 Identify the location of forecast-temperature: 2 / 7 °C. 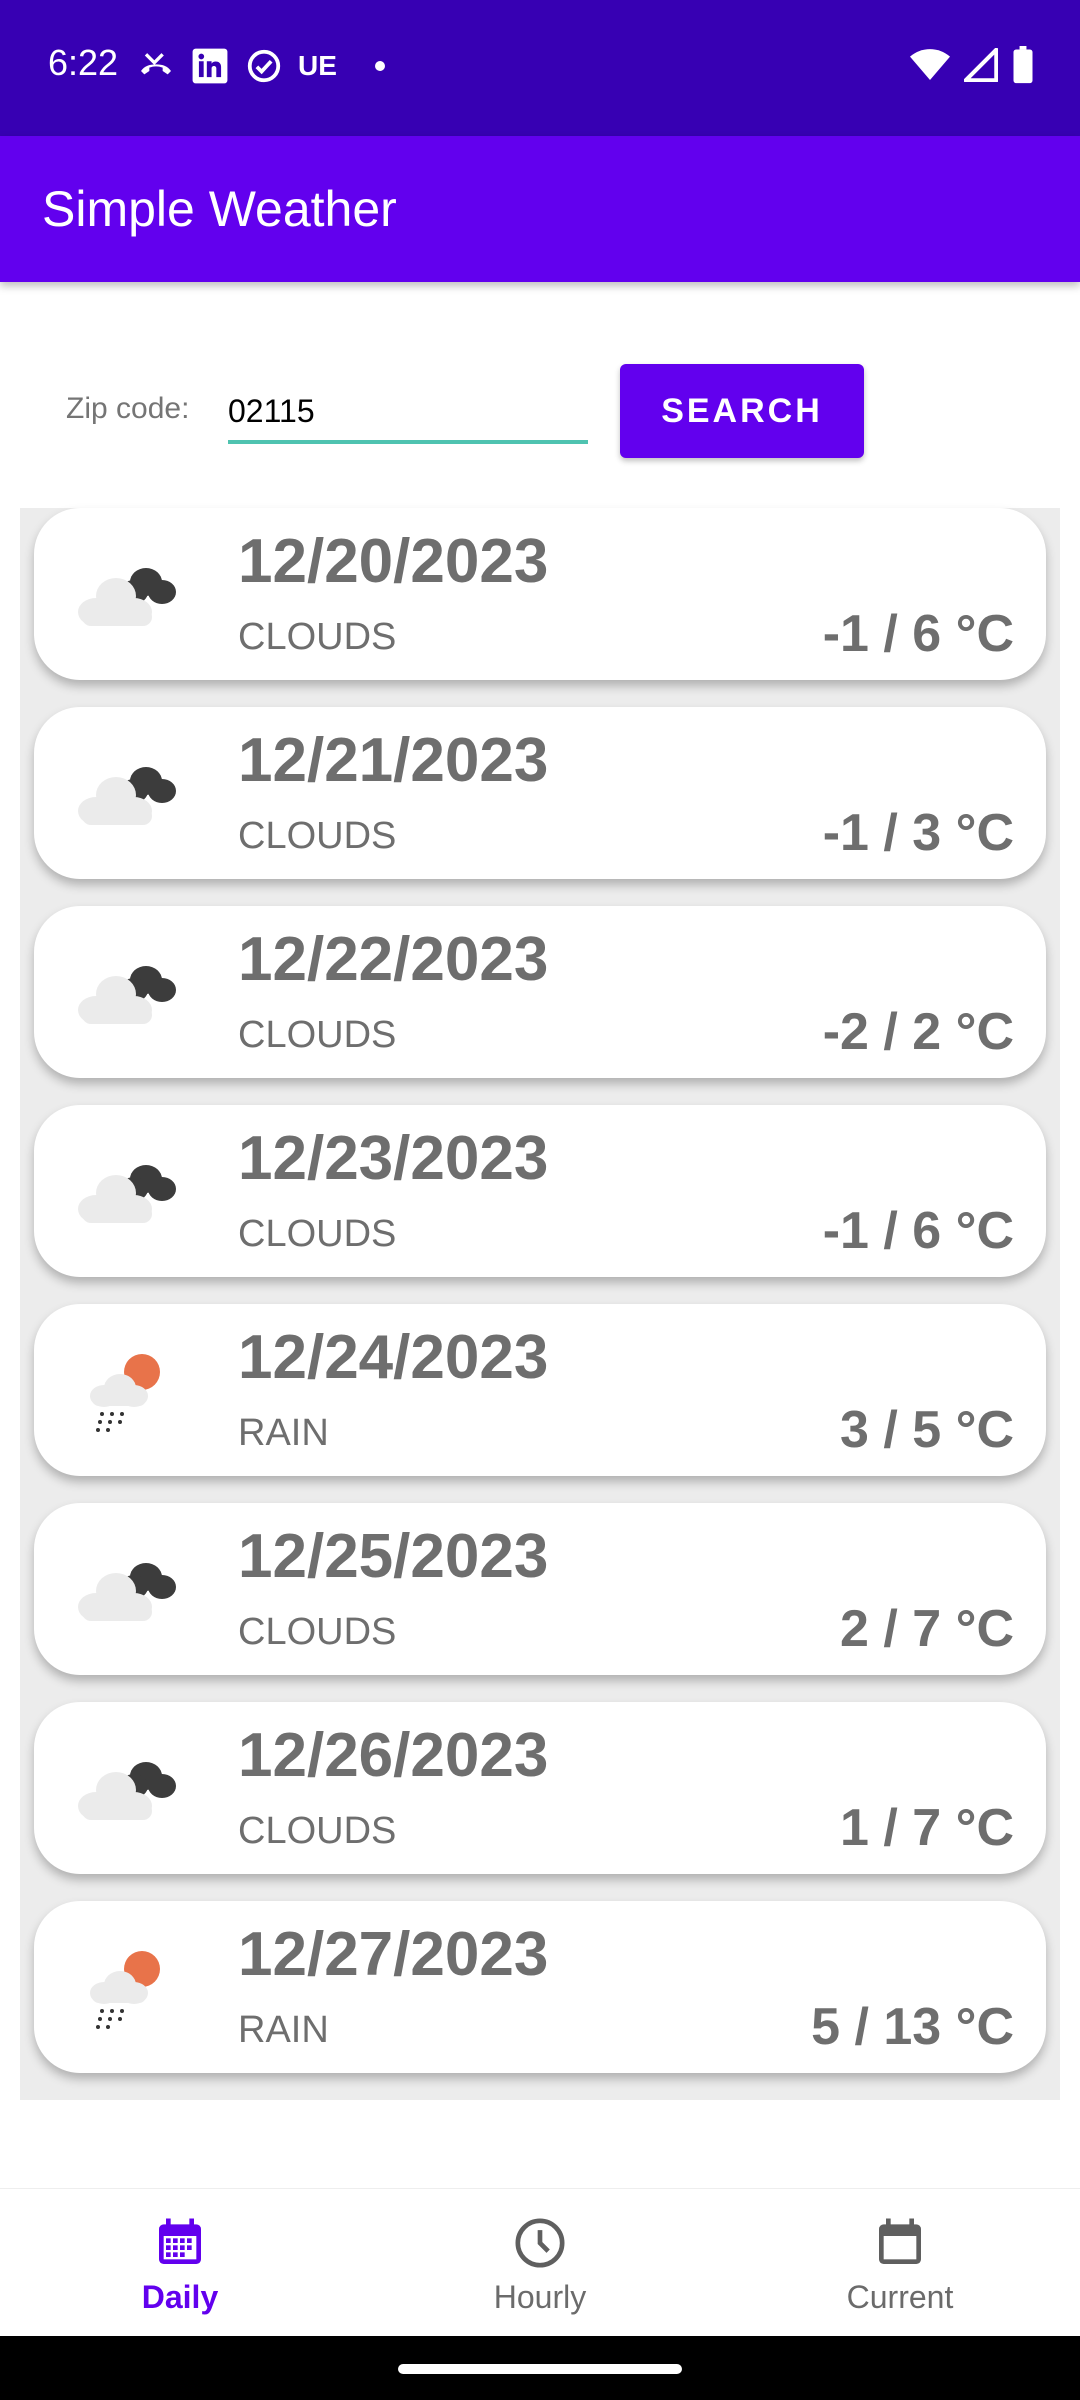
(927, 1629).